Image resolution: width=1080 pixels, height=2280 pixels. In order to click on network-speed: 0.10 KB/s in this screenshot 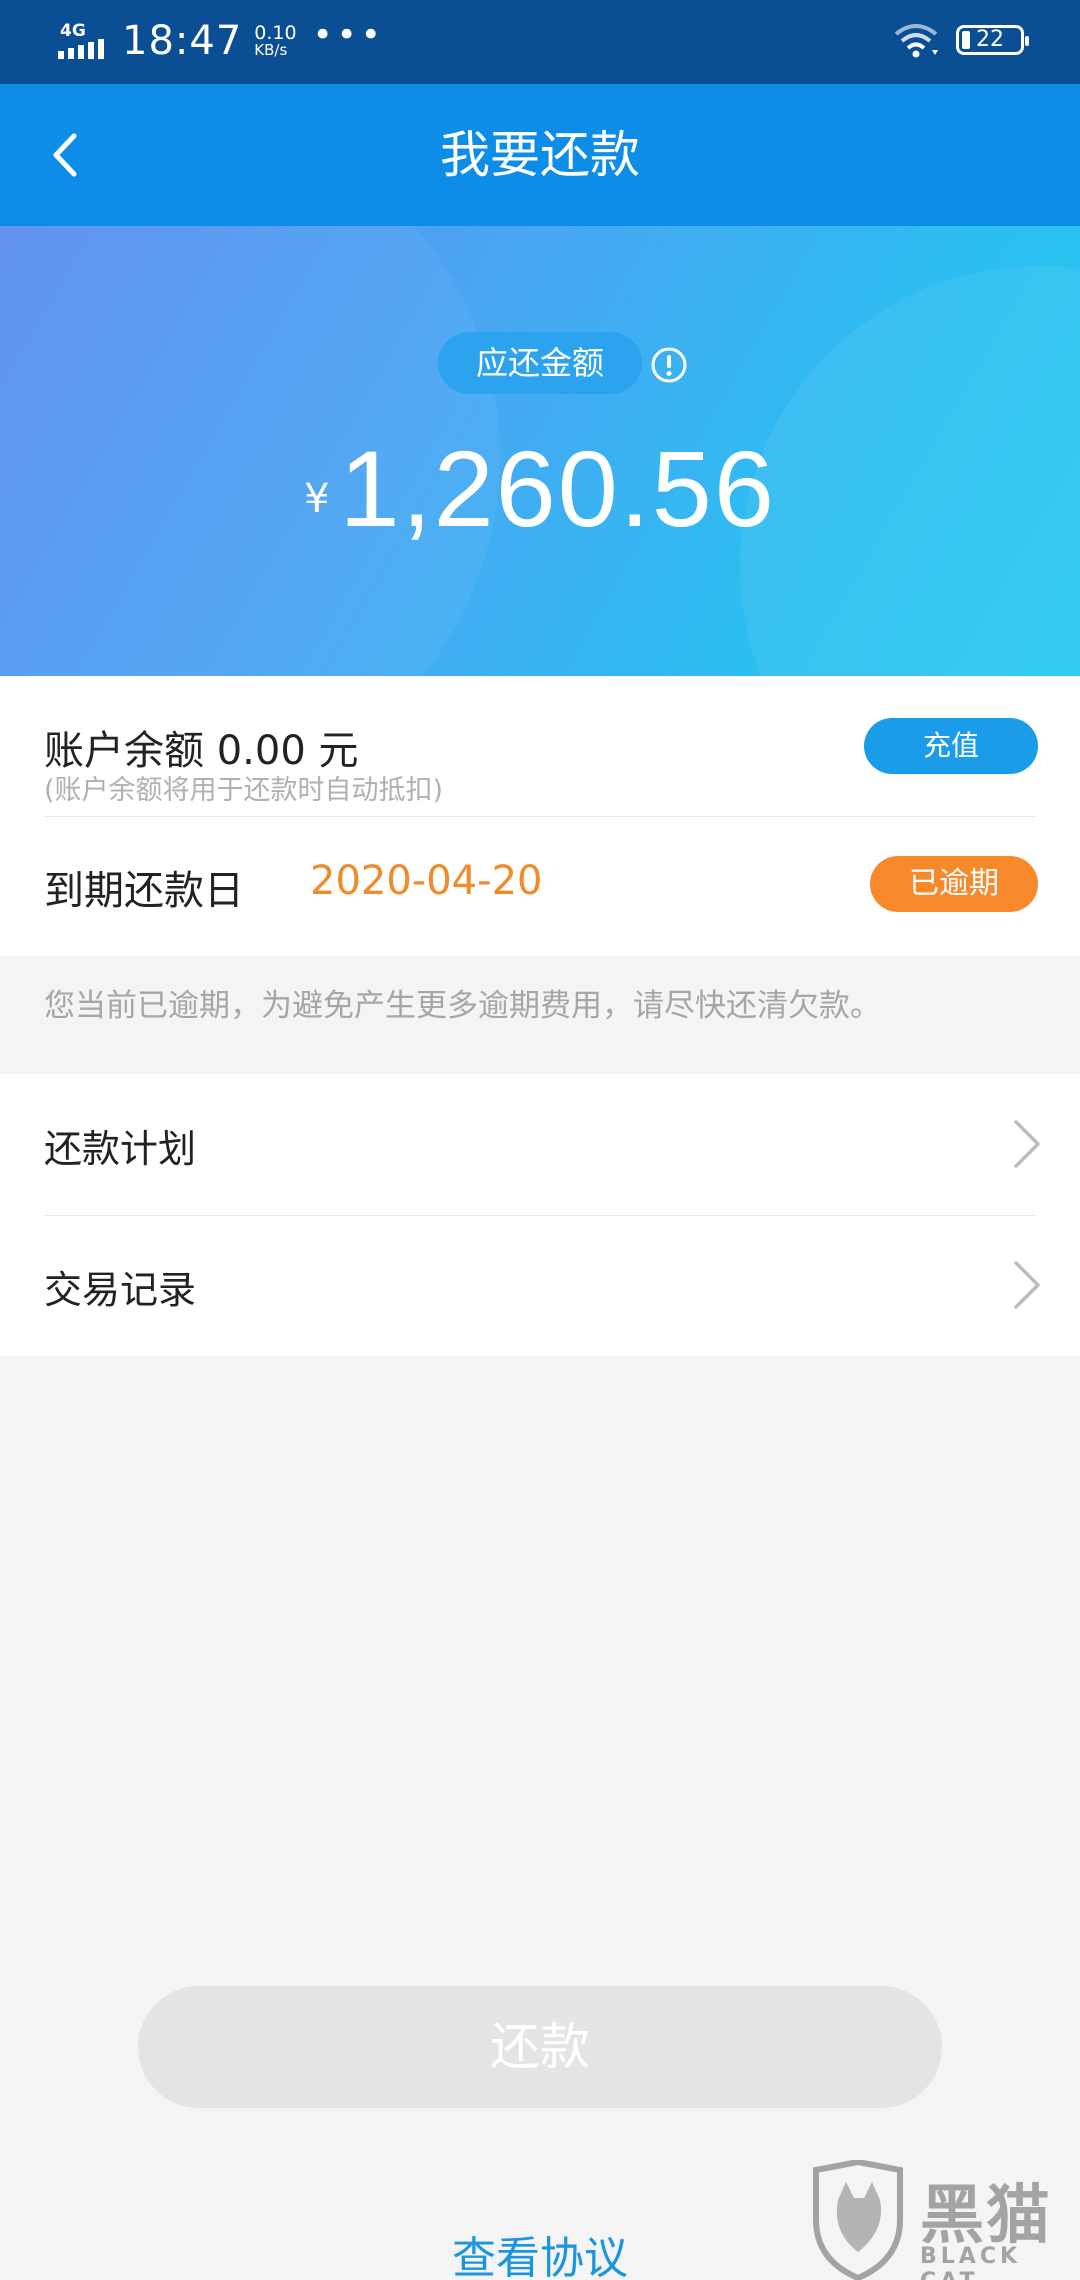, I will do `click(275, 41)`.